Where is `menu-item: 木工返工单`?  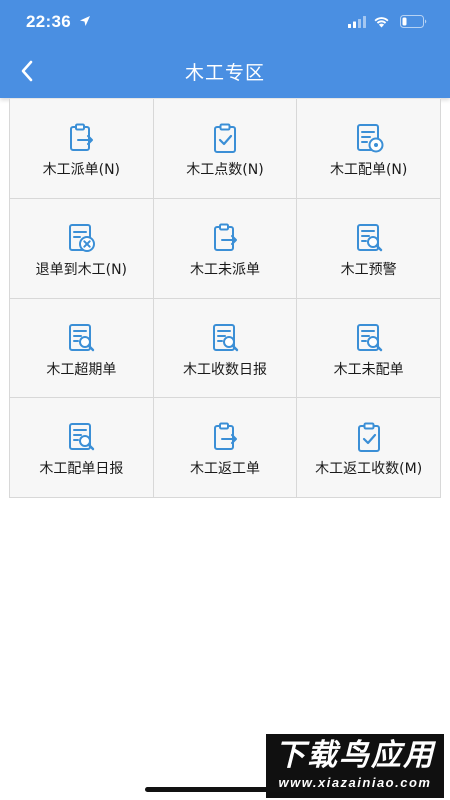
menu-item: 木工返工单 is located at coordinates (225, 448).